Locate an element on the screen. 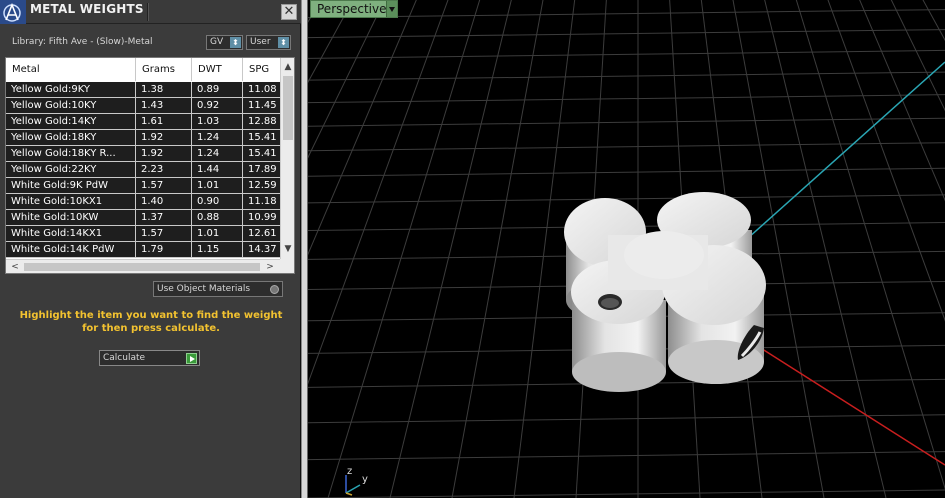  unit-dropdown: GV ⬍ is located at coordinates (224, 42).